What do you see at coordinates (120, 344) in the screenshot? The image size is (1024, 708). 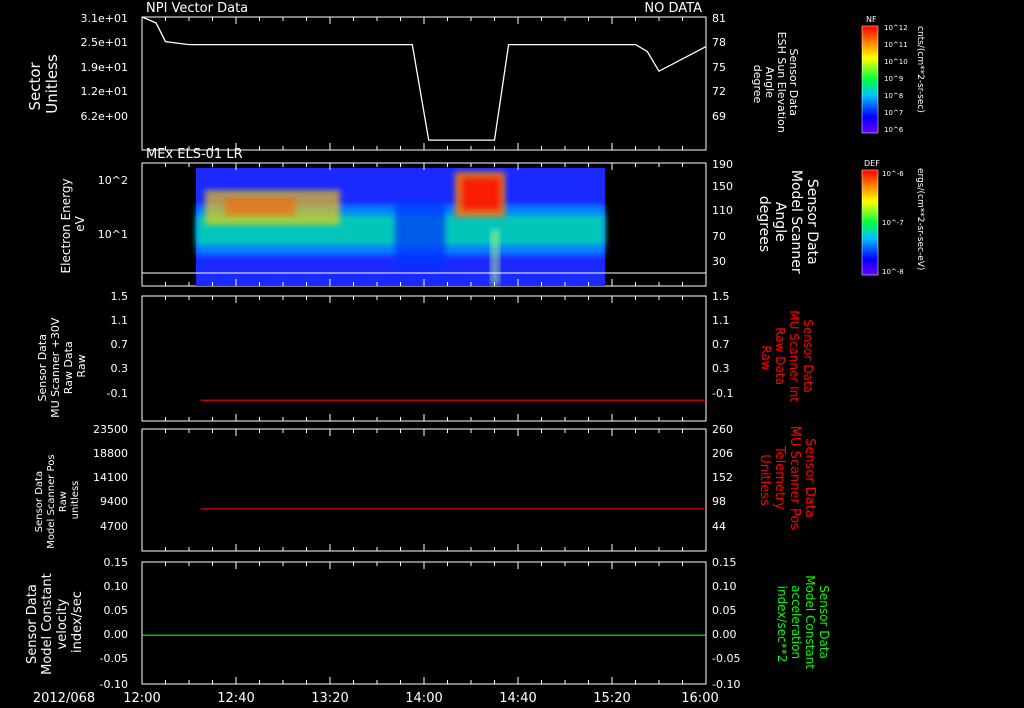 I see `p3-ytick-left: 0.7` at bounding box center [120, 344].